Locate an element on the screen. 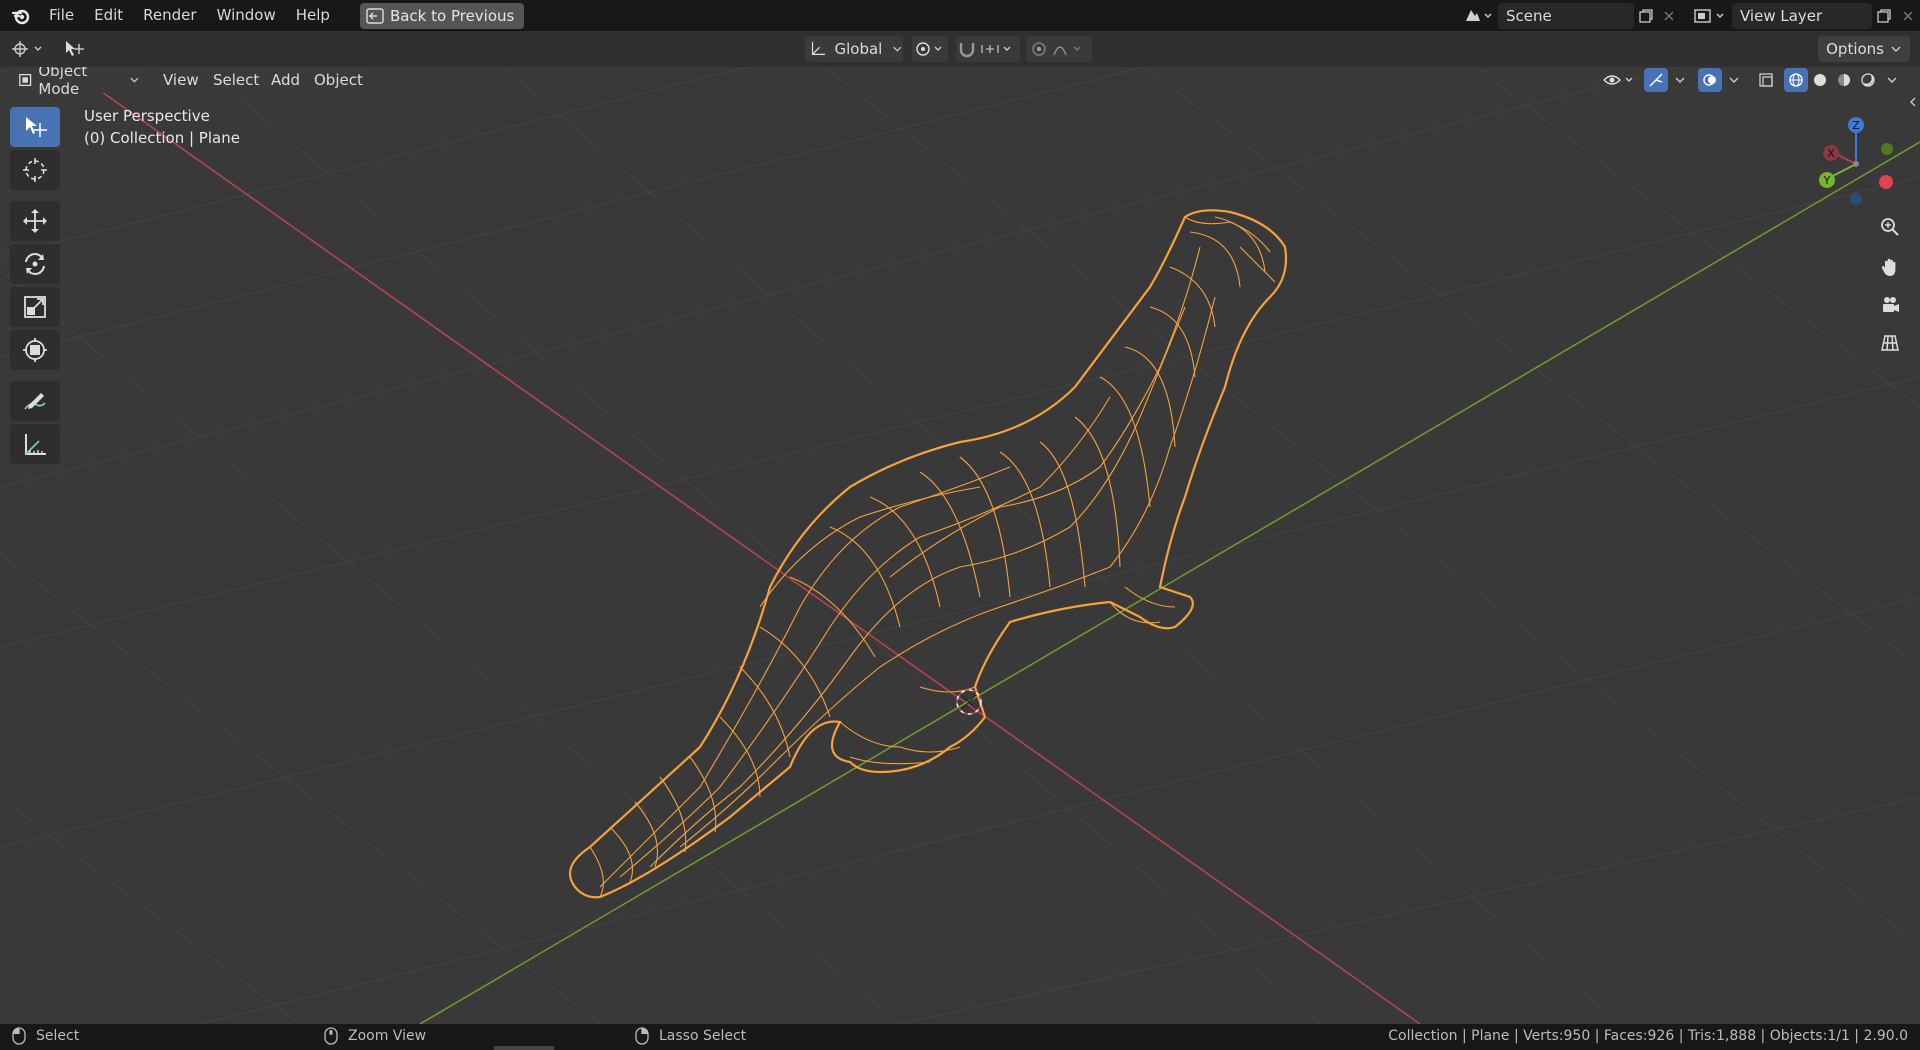 This screenshot has width=1920, height=1050. hand-icon is located at coordinates (1888, 267).